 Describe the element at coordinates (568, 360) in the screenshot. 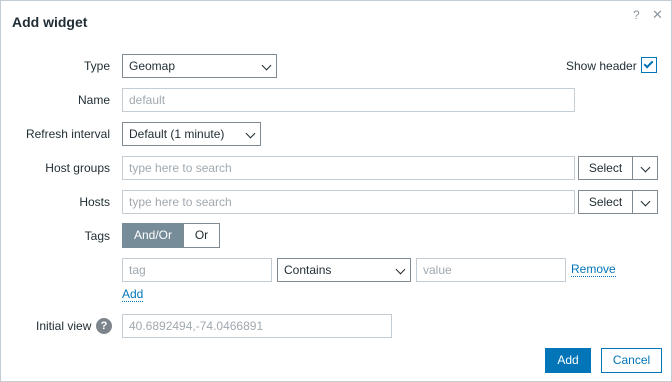

I see `add-button: Add` at that location.